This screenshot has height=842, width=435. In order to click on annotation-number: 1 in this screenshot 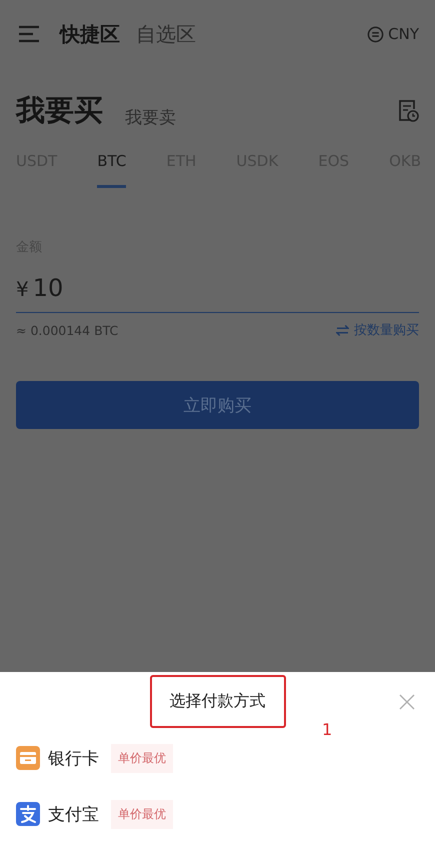, I will do `click(327, 729)`.